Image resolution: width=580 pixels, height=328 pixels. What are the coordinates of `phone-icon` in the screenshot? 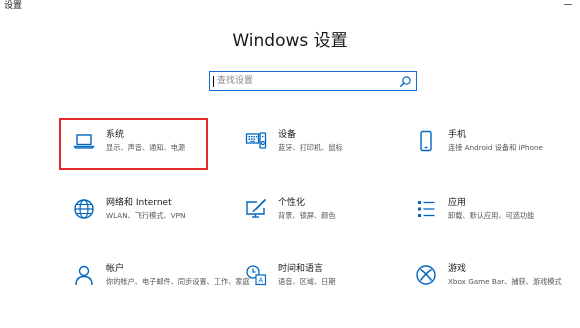 It's located at (426, 141).